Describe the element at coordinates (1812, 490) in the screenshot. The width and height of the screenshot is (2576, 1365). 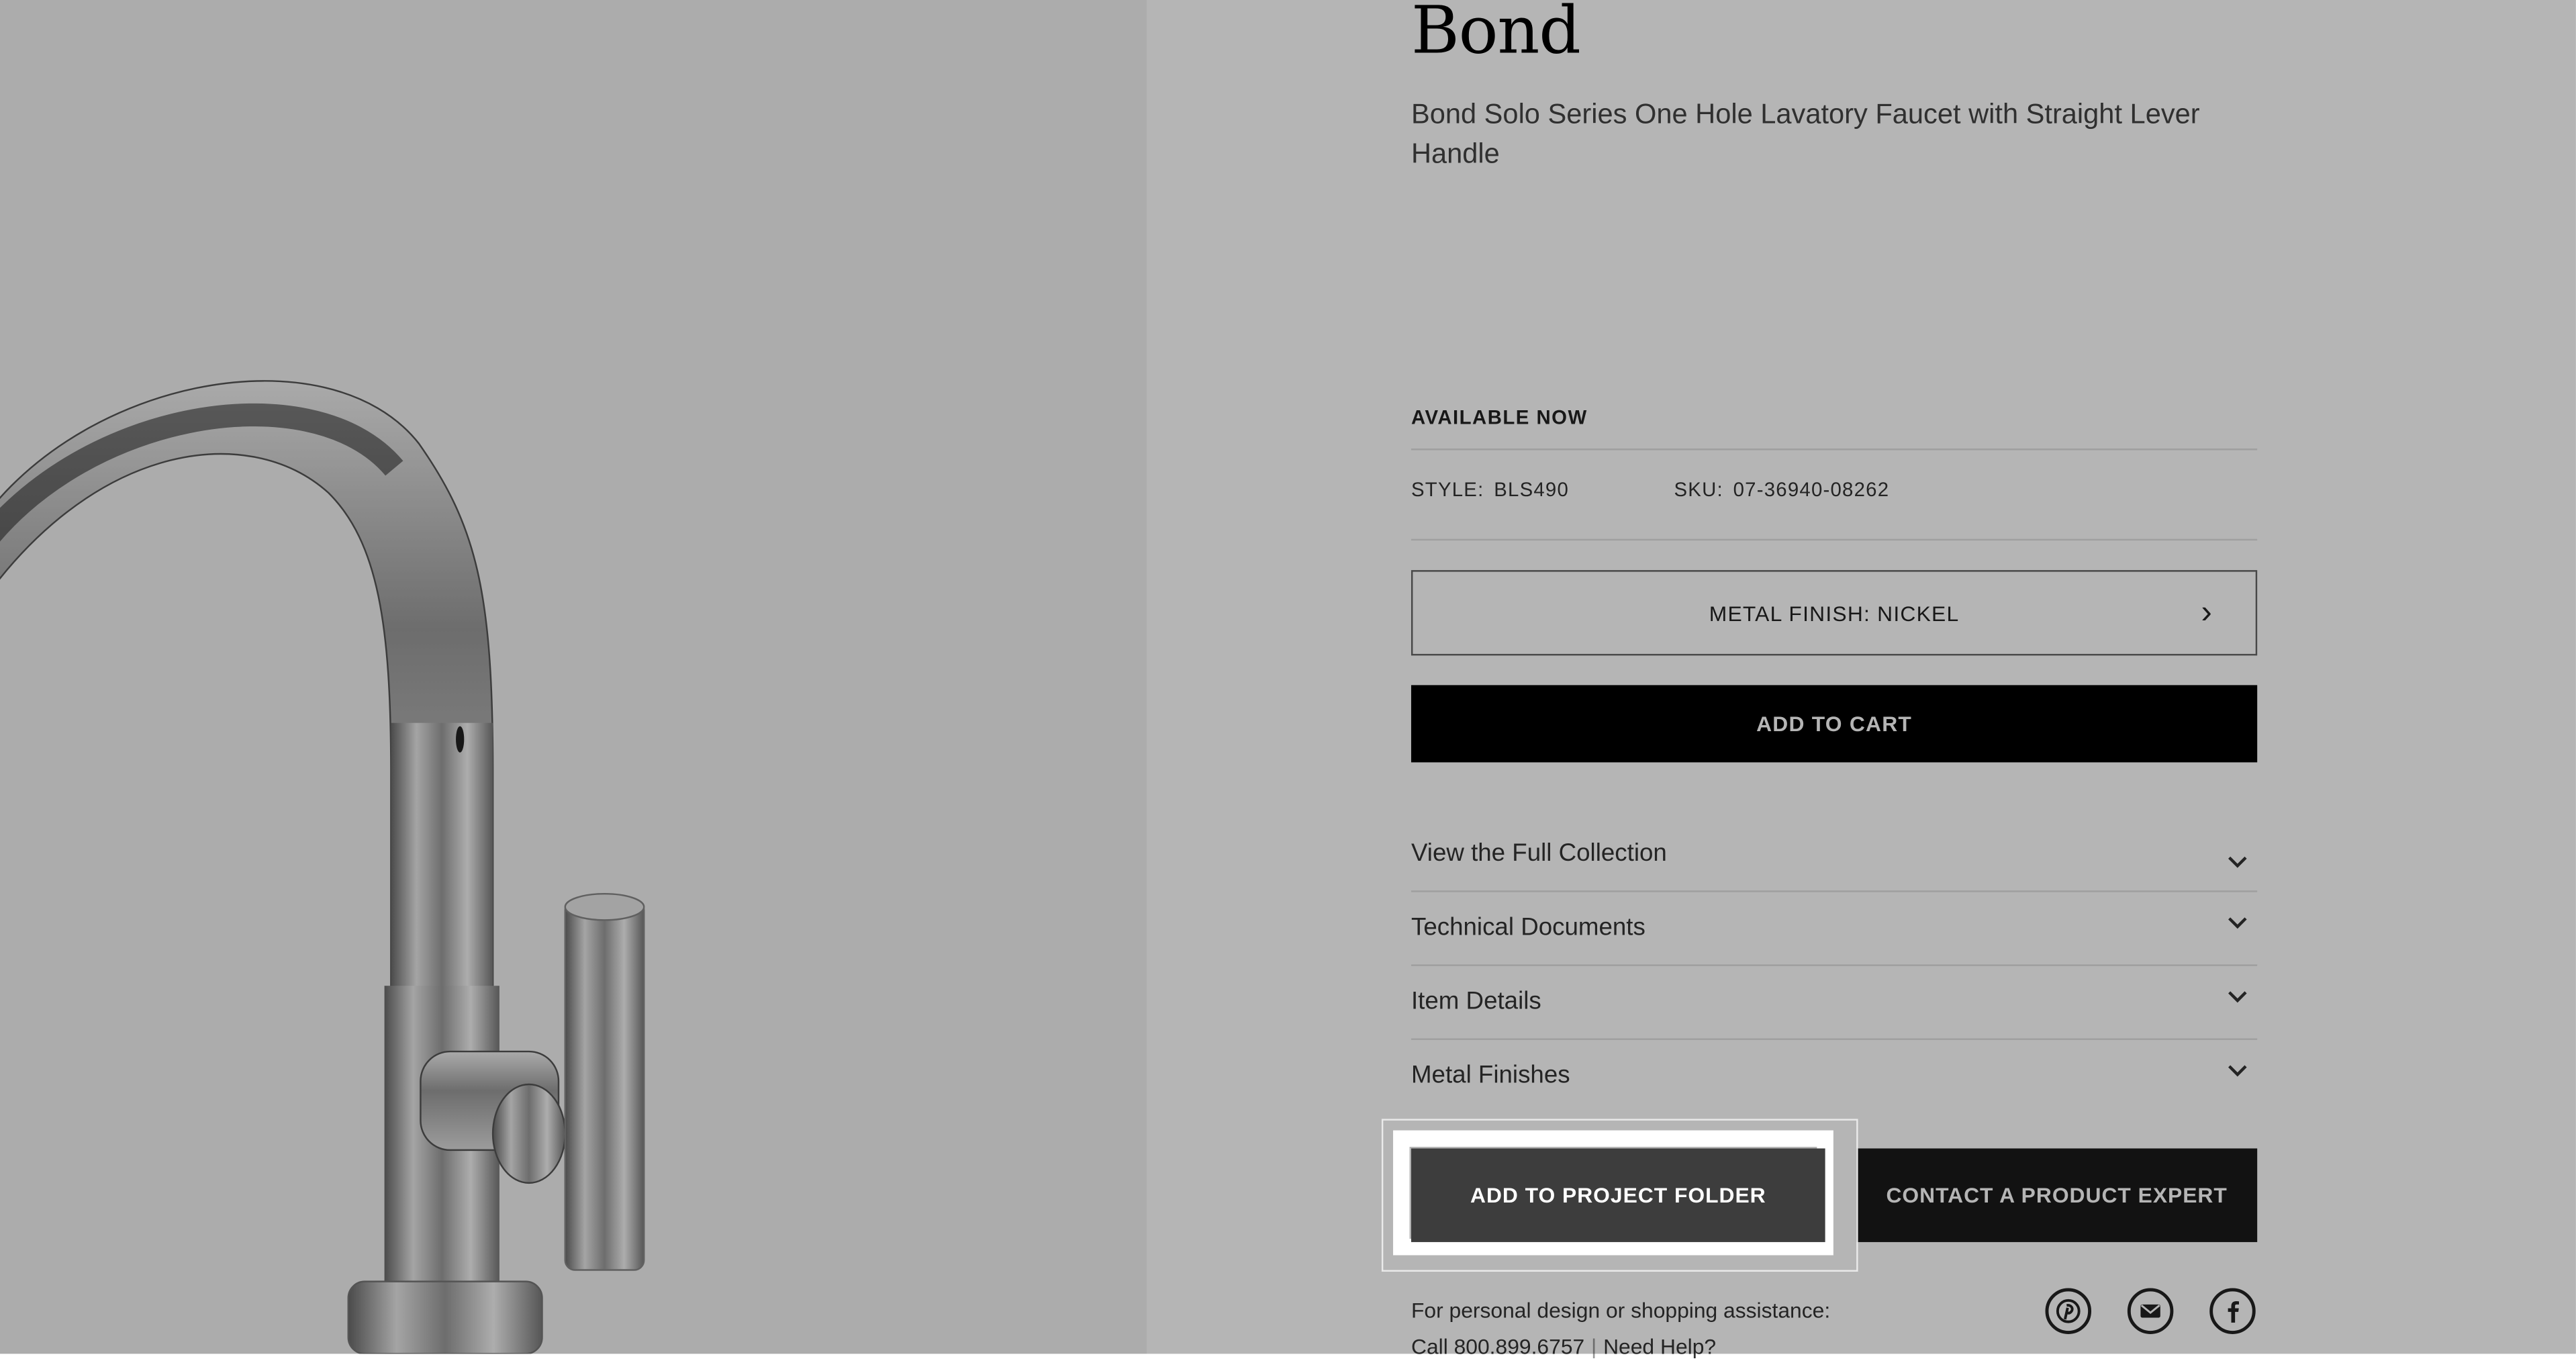
I see `sku-value: 07-36940-08262` at that location.